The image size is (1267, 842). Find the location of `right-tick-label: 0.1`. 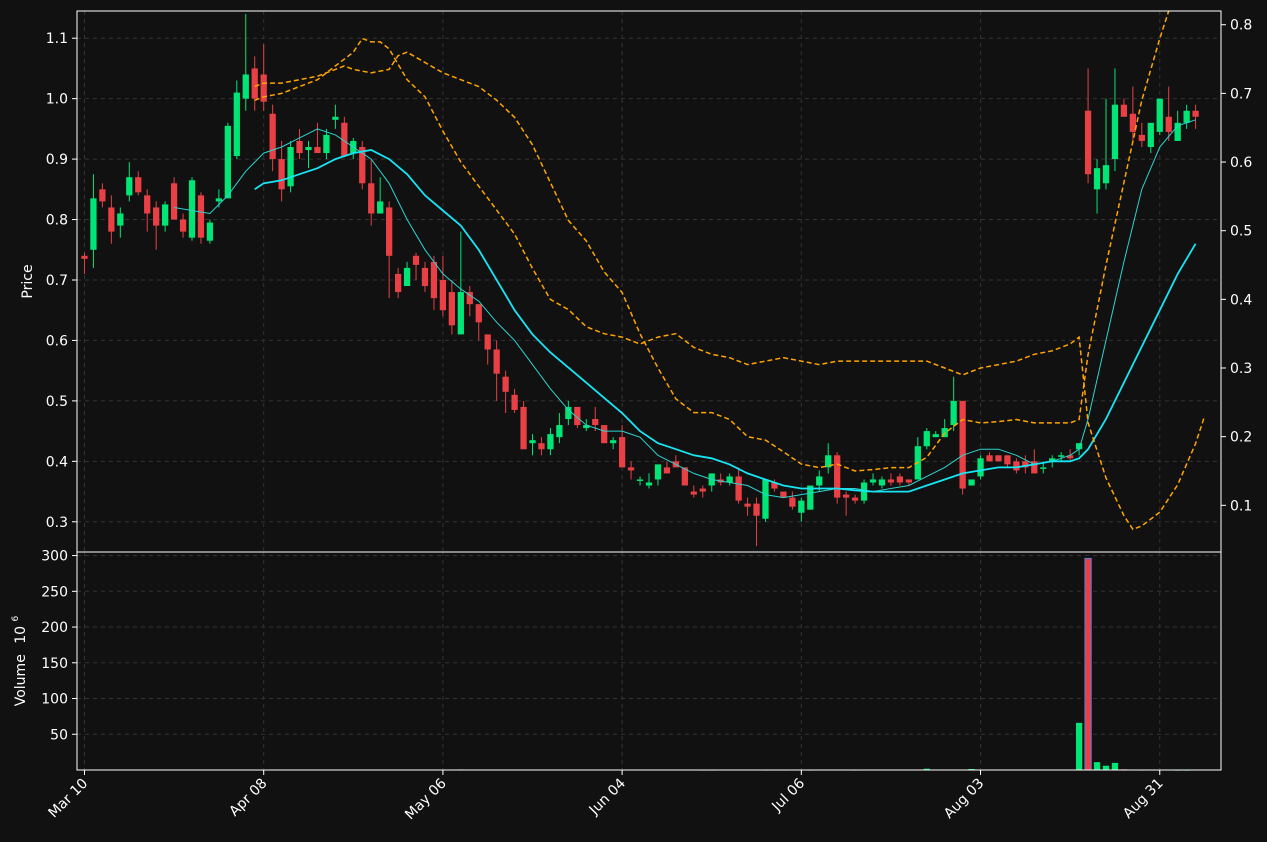

right-tick-label: 0.1 is located at coordinates (1241, 506).